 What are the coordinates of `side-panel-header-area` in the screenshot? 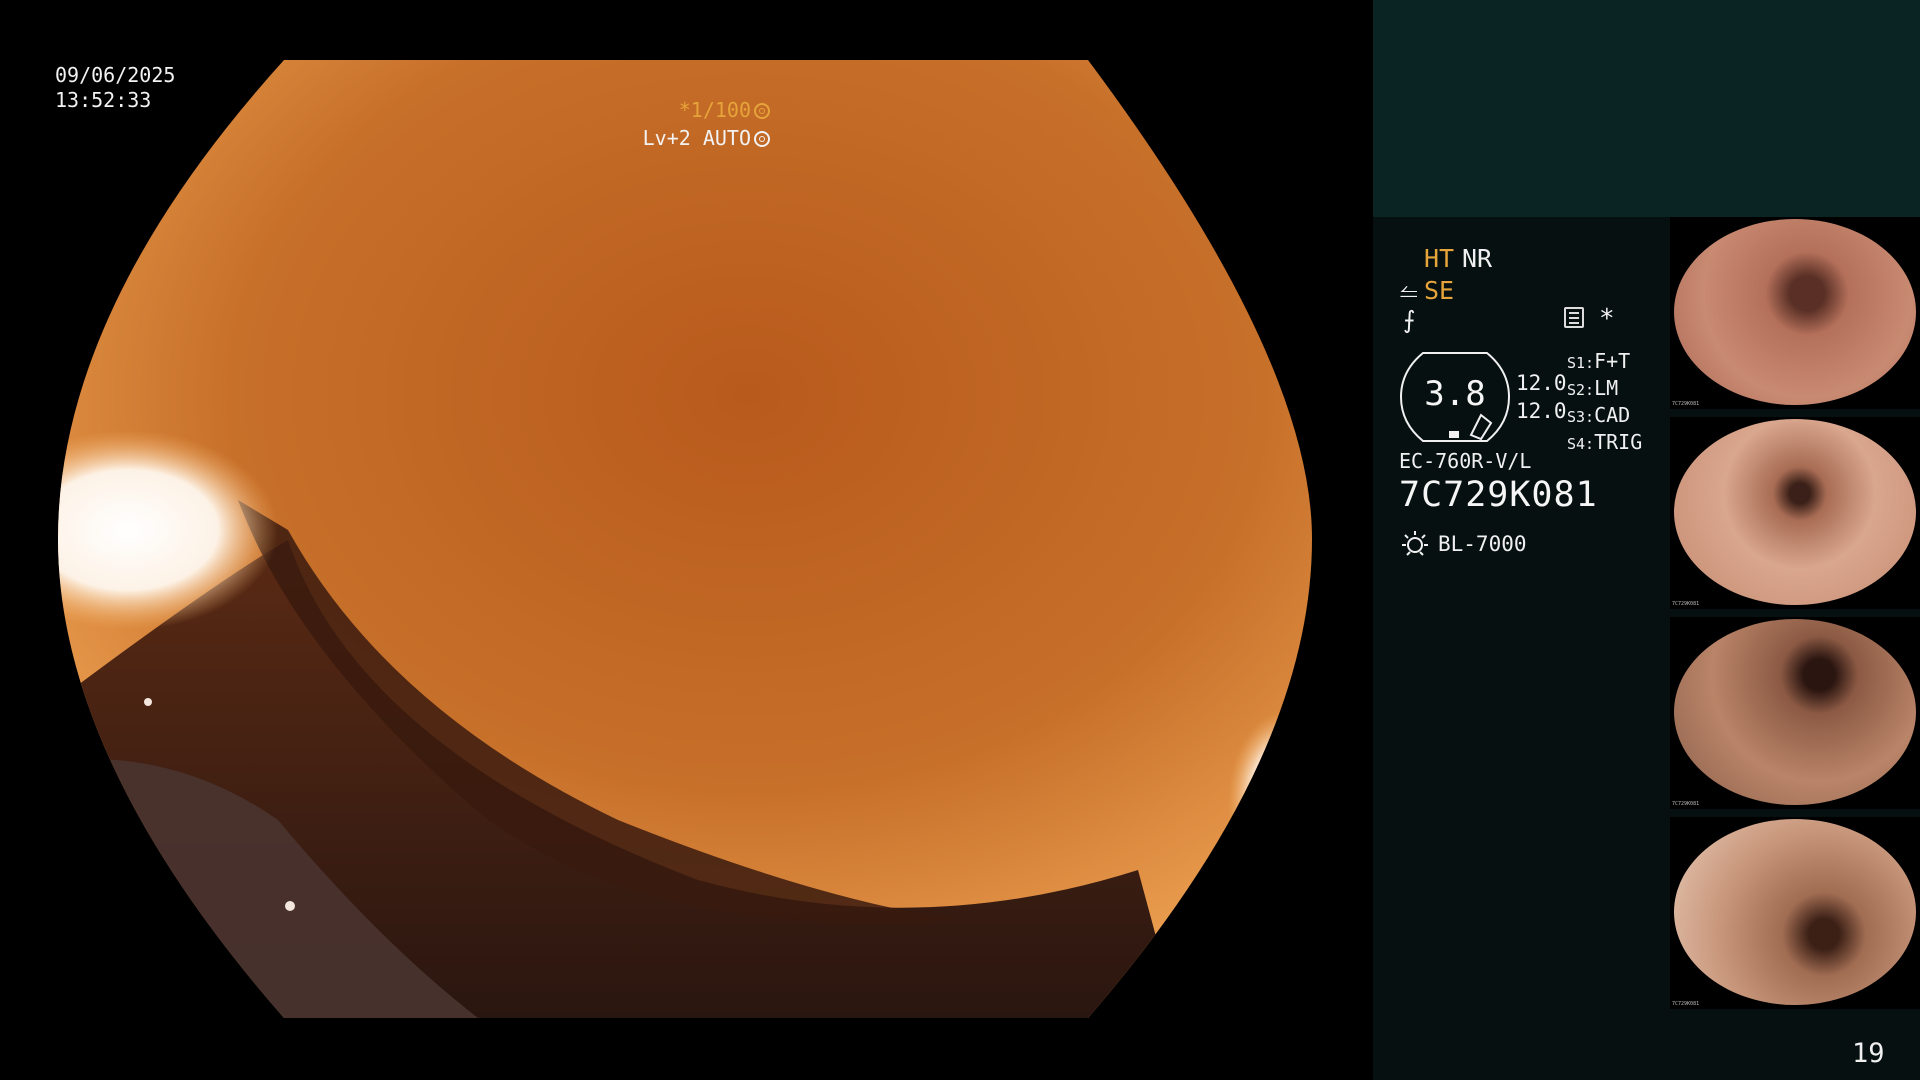 It's located at (1646, 108).